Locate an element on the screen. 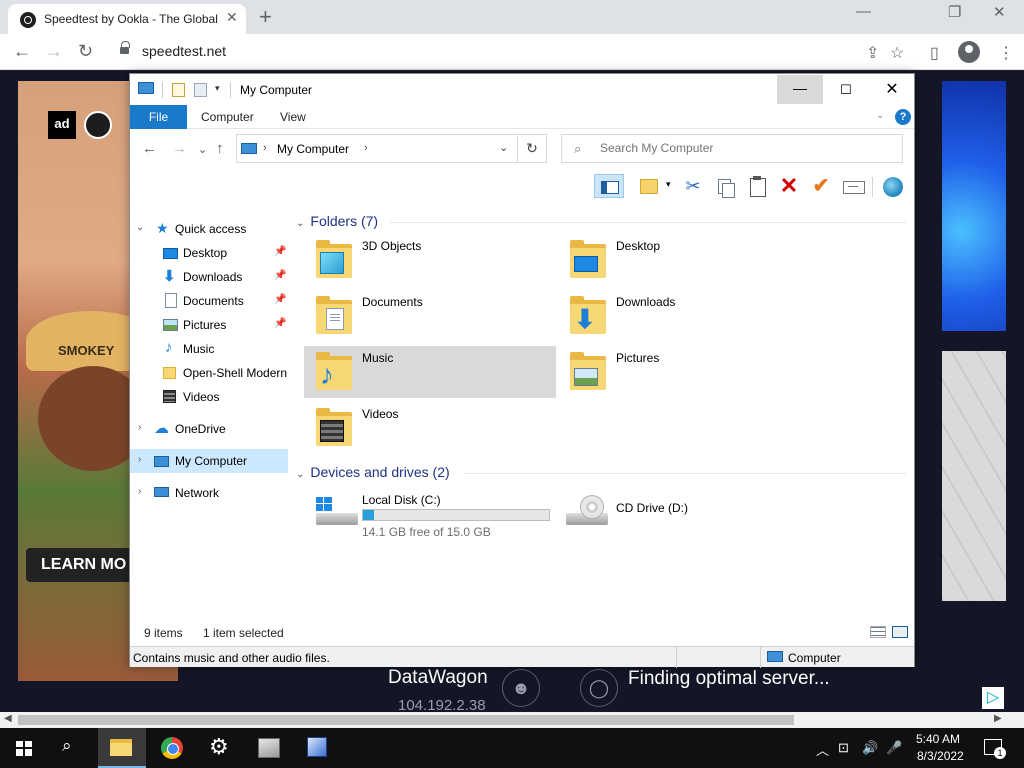  copy-icon is located at coordinates (725, 186).